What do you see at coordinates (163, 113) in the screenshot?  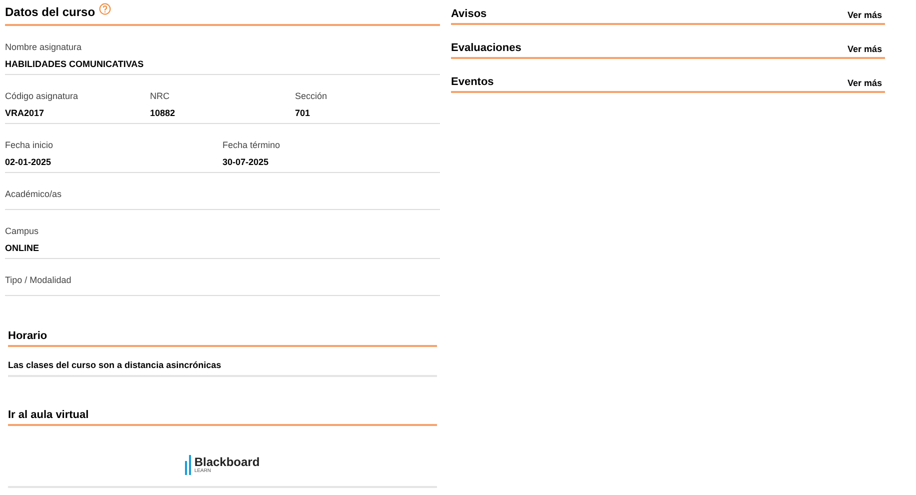 I see `field-value: 10882` at bounding box center [163, 113].